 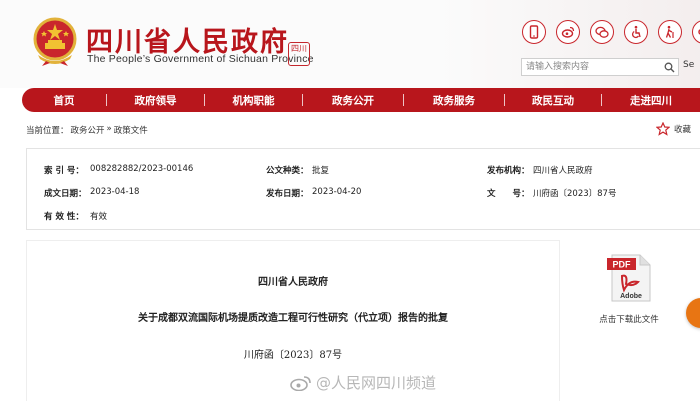 I want to click on favorite-button: 收藏, so click(x=673, y=129).